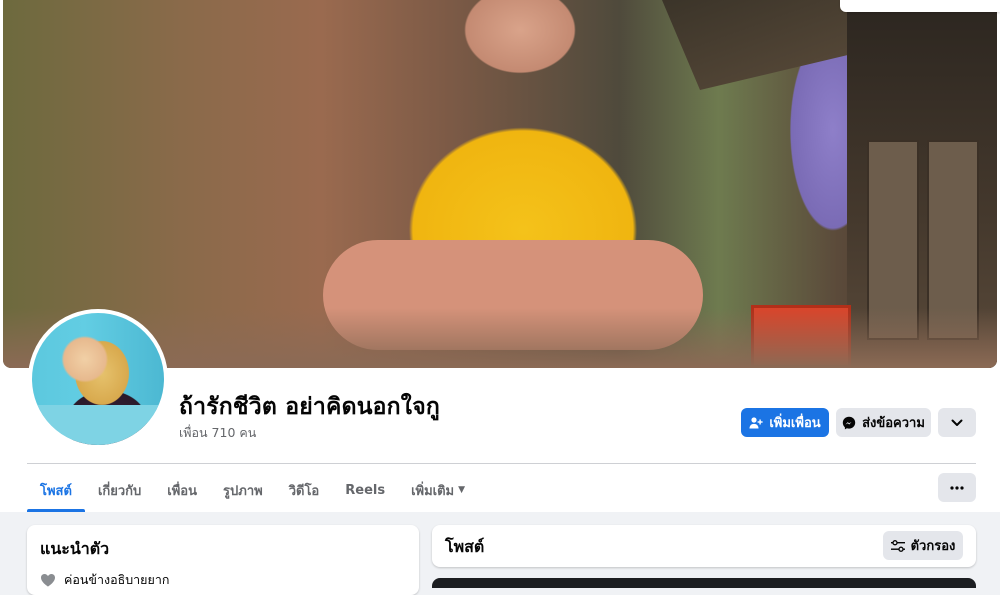 Image resolution: width=1000 pixels, height=595 pixels. I want to click on person-plus-icon, so click(756, 422).